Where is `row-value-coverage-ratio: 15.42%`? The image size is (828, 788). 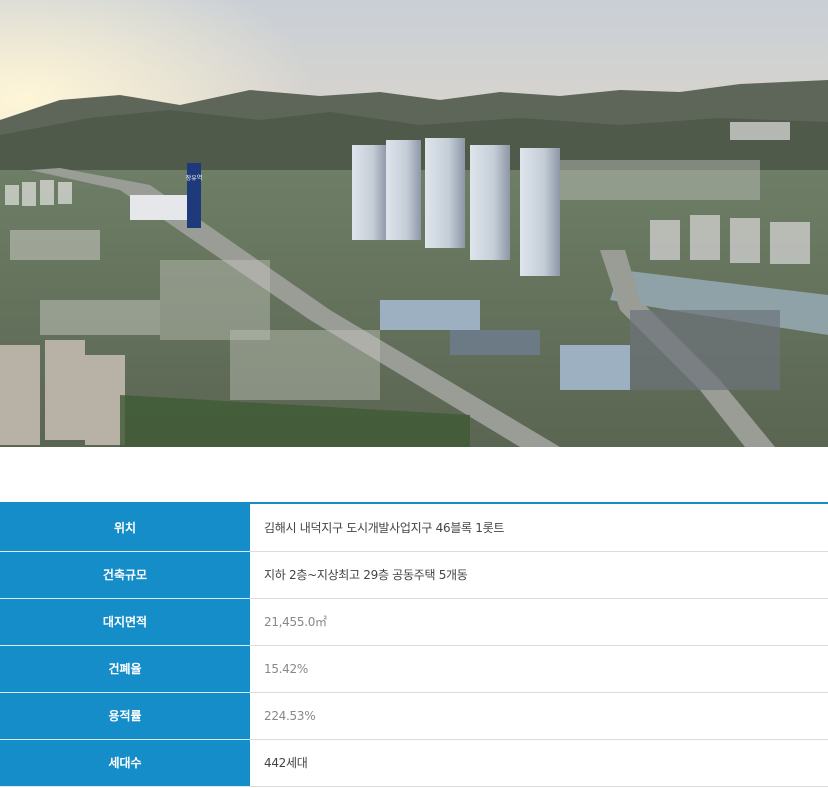 row-value-coverage-ratio: 15.42% is located at coordinates (539, 669).